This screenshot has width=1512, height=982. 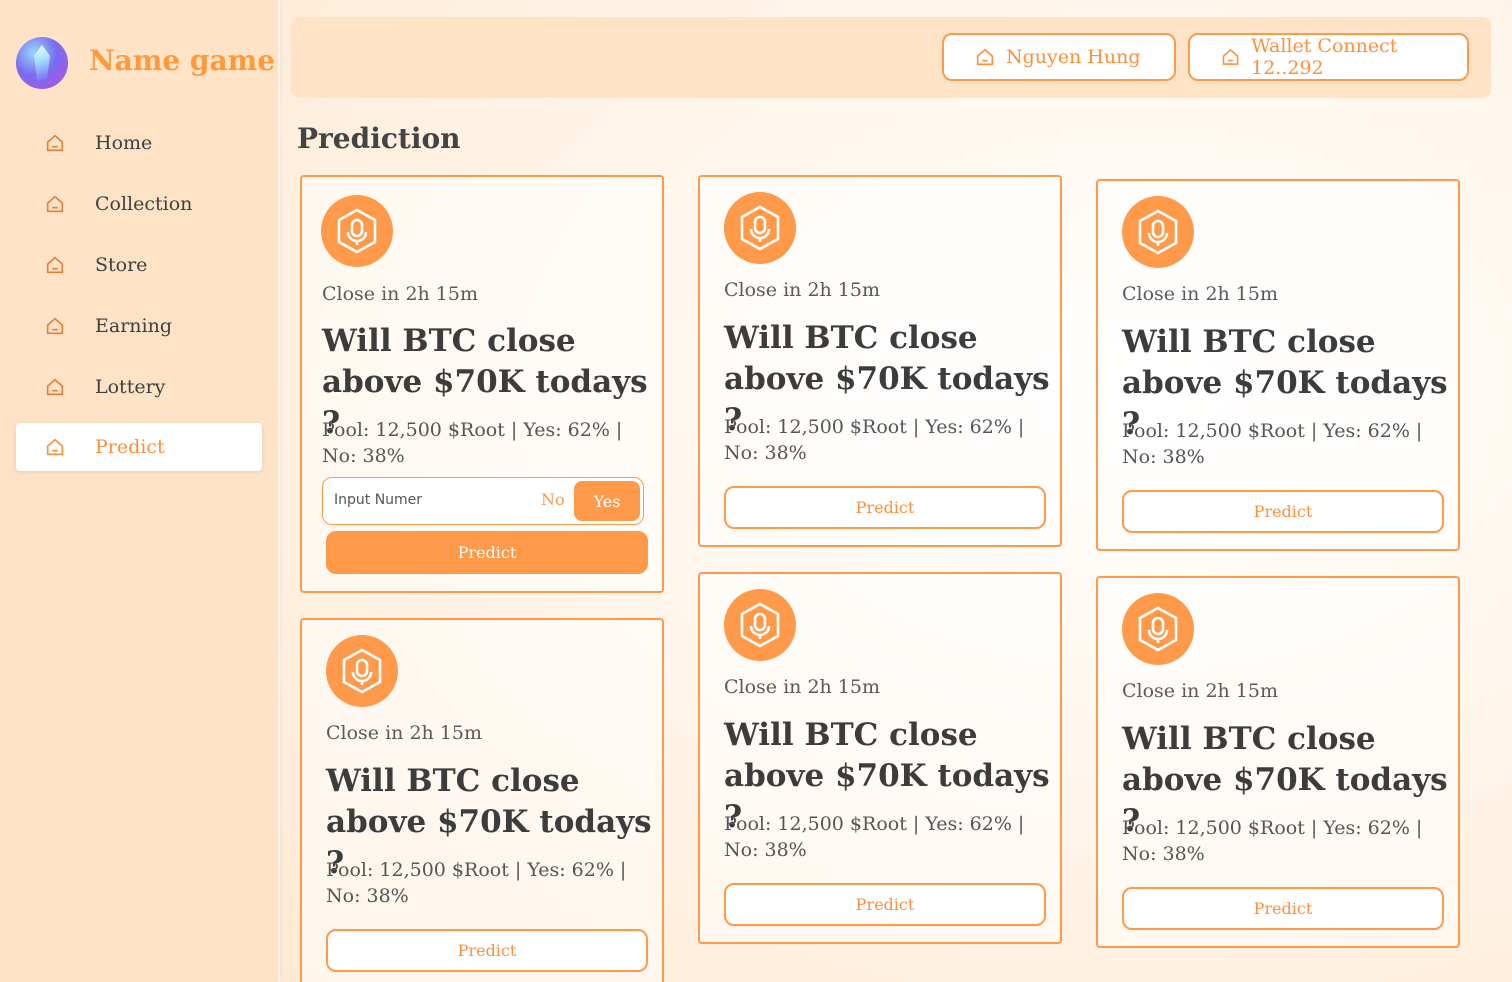 What do you see at coordinates (42, 63) in the screenshot?
I see `logo` at bounding box center [42, 63].